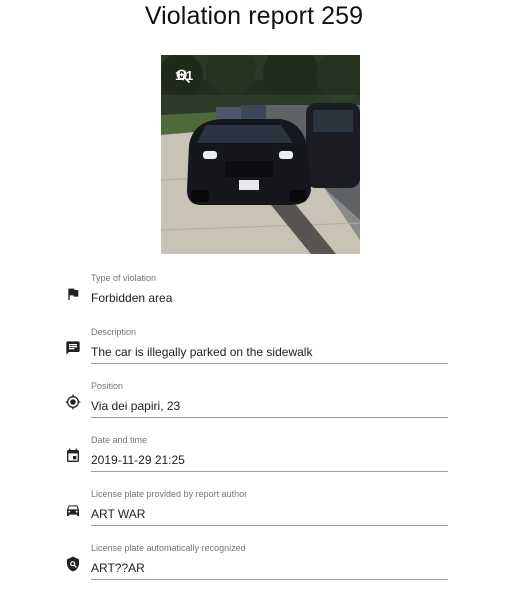 This screenshot has height=593, width=508. I want to click on violation-photo: 1/1, so click(260, 154).